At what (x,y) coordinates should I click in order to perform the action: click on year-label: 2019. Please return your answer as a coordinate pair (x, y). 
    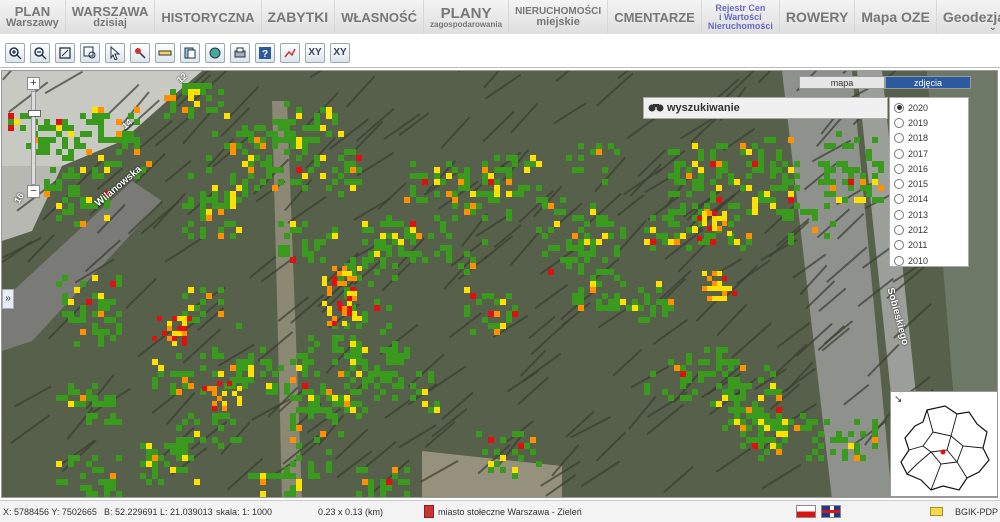
    Looking at the image, I should click on (918, 122).